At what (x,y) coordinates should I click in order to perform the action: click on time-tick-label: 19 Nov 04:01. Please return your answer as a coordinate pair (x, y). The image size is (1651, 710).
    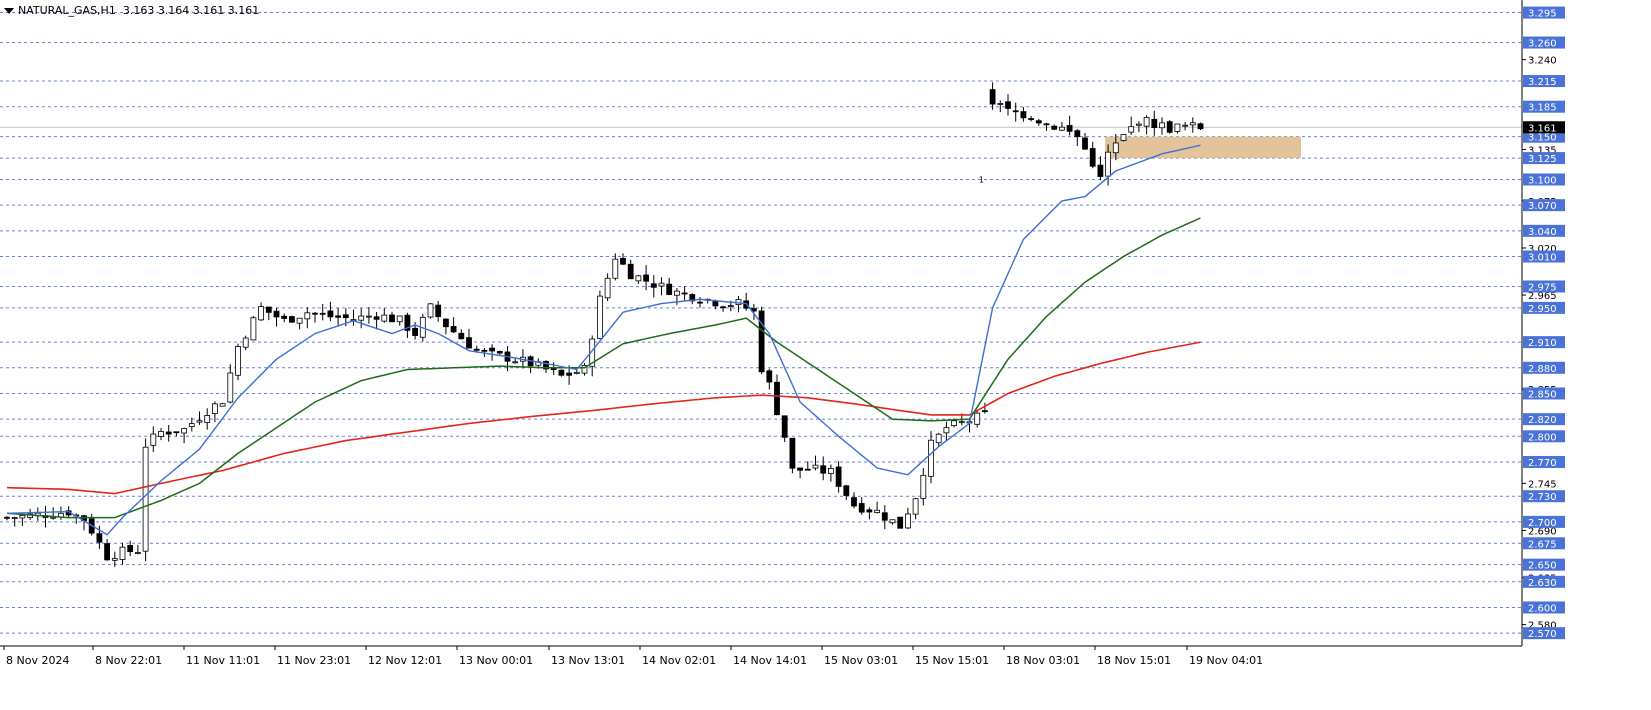
    Looking at the image, I should click on (1226, 660).